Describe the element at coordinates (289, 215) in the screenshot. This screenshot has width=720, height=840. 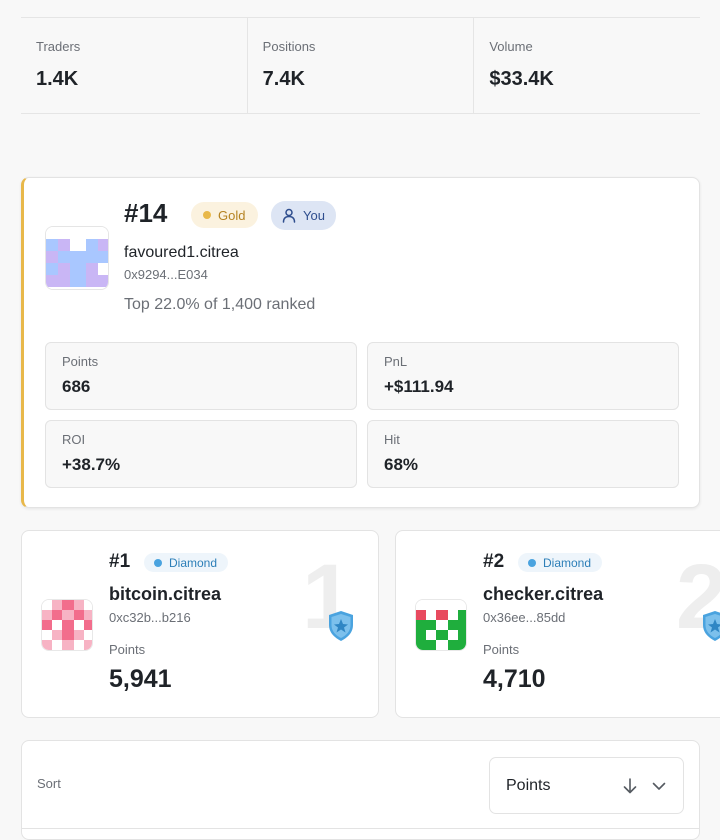
I see `user-icon` at that location.